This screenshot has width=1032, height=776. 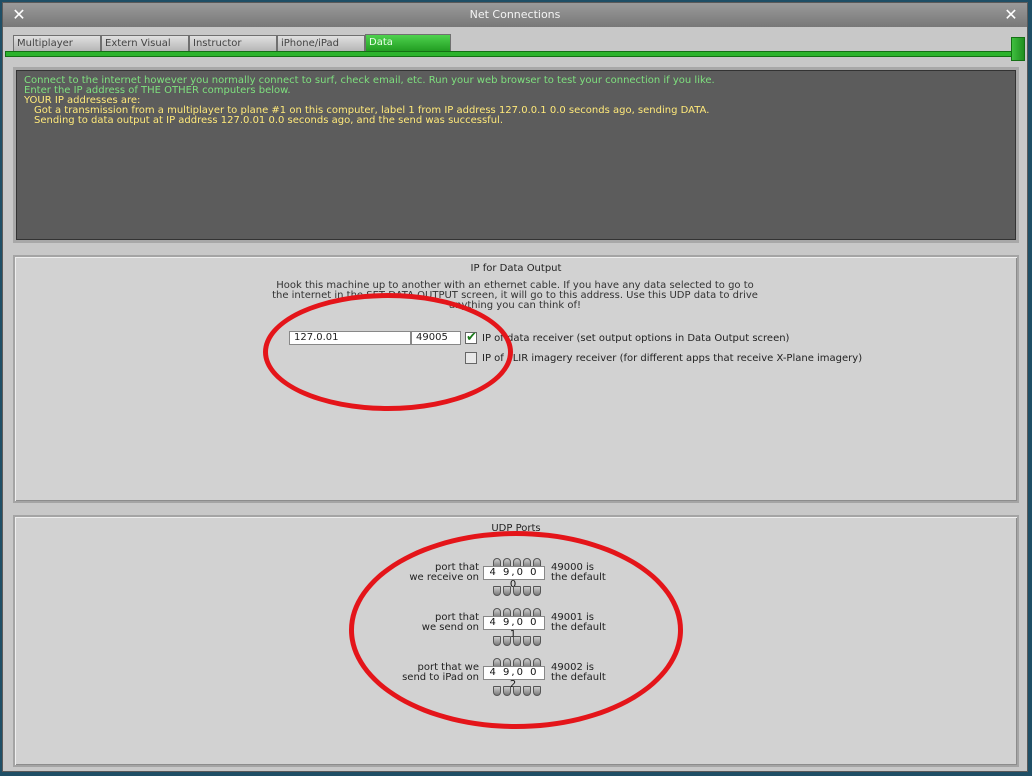 I want to click on send-port-label: port that we send on, so click(x=419, y=623).